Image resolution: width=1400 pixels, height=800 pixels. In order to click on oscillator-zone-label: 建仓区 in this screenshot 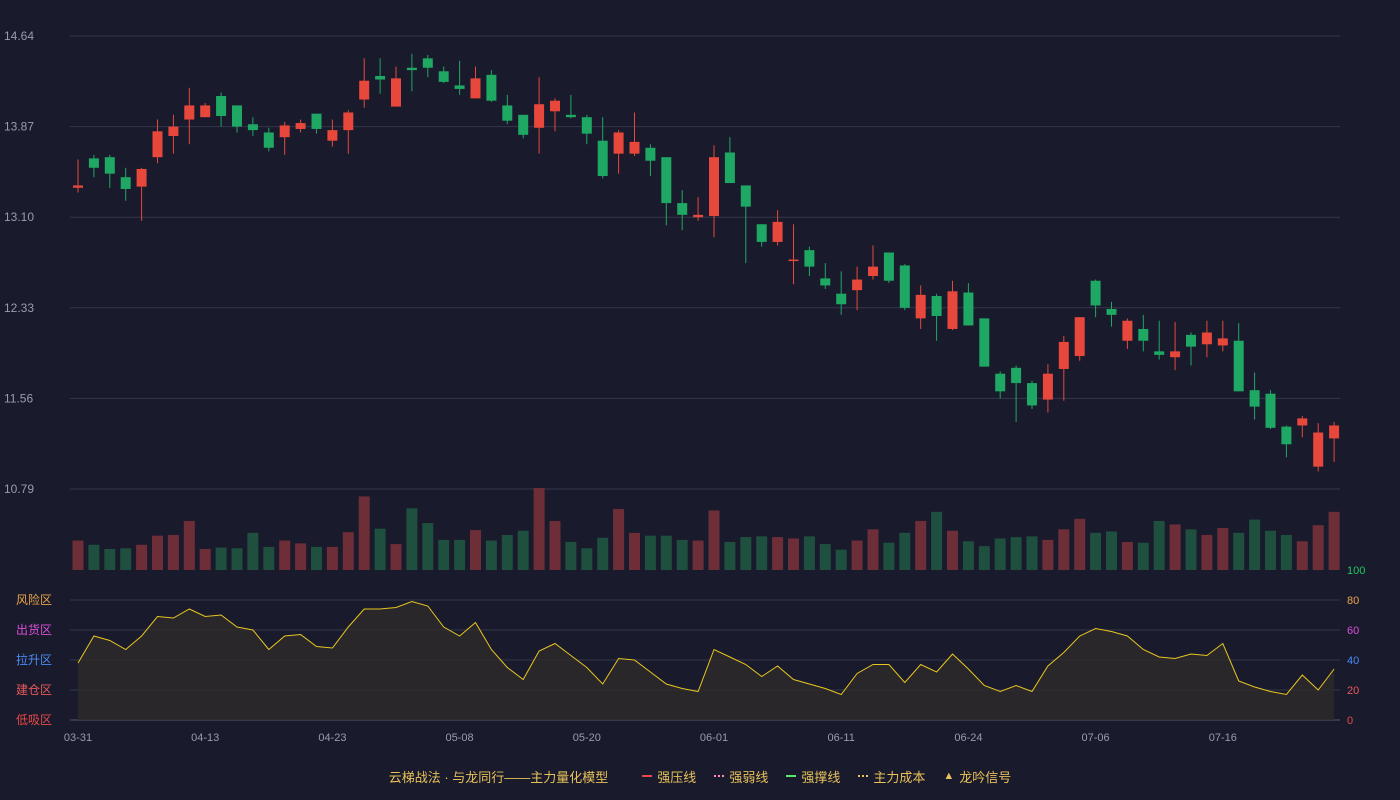, I will do `click(34, 690)`.